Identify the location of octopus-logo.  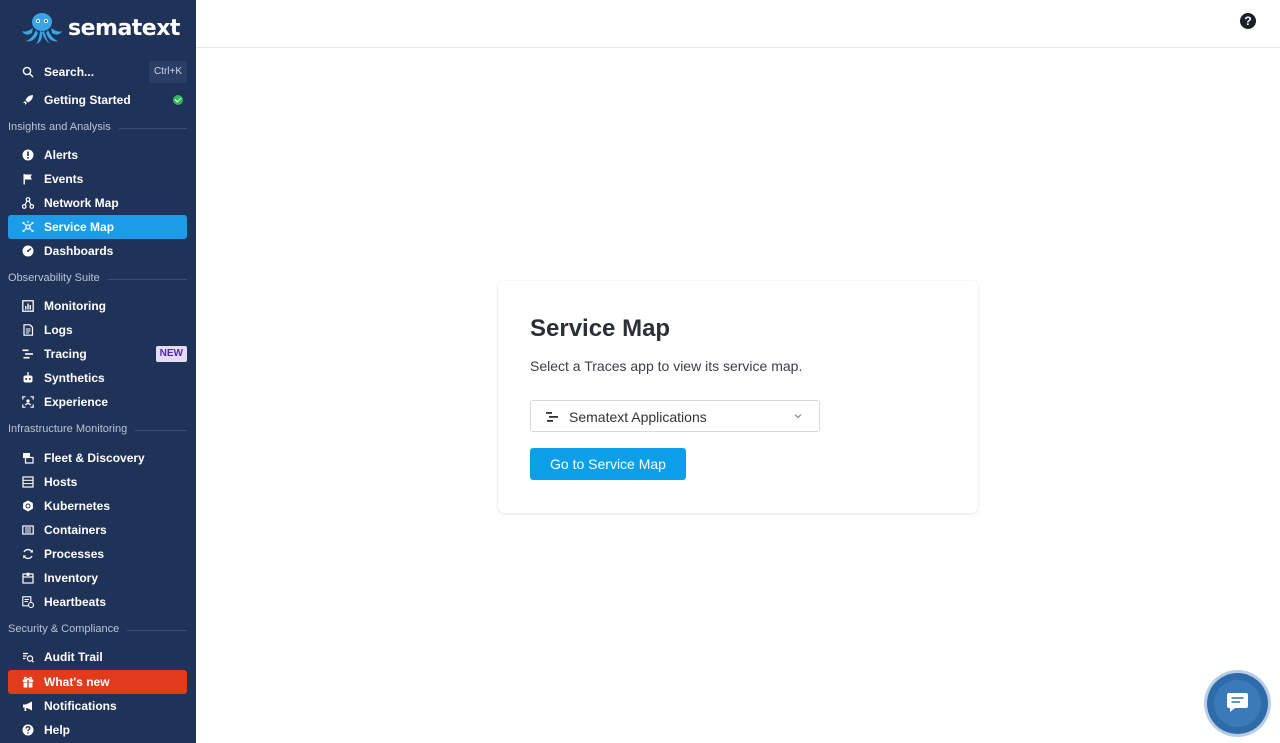
(42, 28).